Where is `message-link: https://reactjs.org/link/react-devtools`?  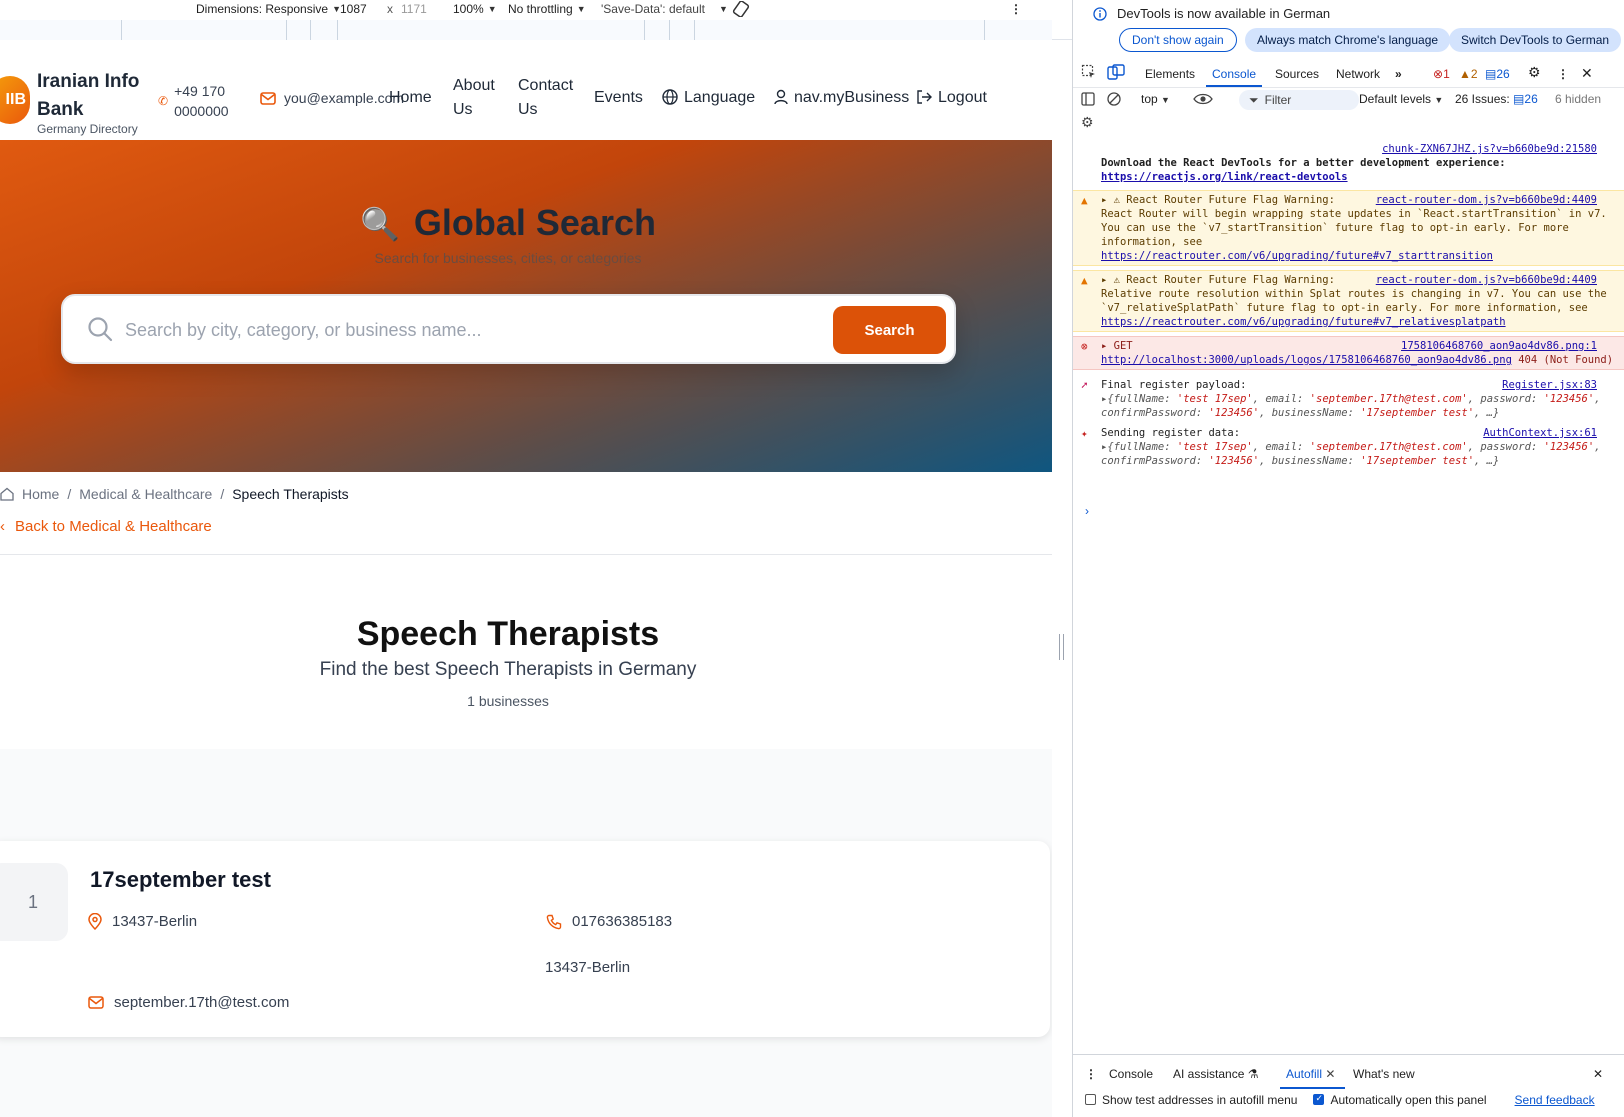 message-link: https://reactjs.org/link/react-devtools is located at coordinates (1224, 177).